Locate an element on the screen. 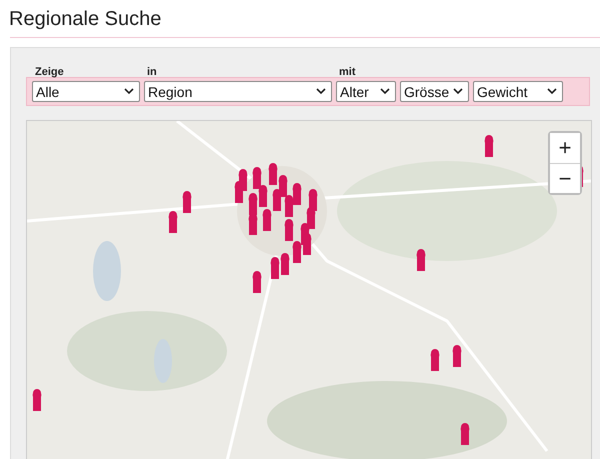 The image size is (600, 459). filter-label: Zeige is located at coordinates (49, 72).